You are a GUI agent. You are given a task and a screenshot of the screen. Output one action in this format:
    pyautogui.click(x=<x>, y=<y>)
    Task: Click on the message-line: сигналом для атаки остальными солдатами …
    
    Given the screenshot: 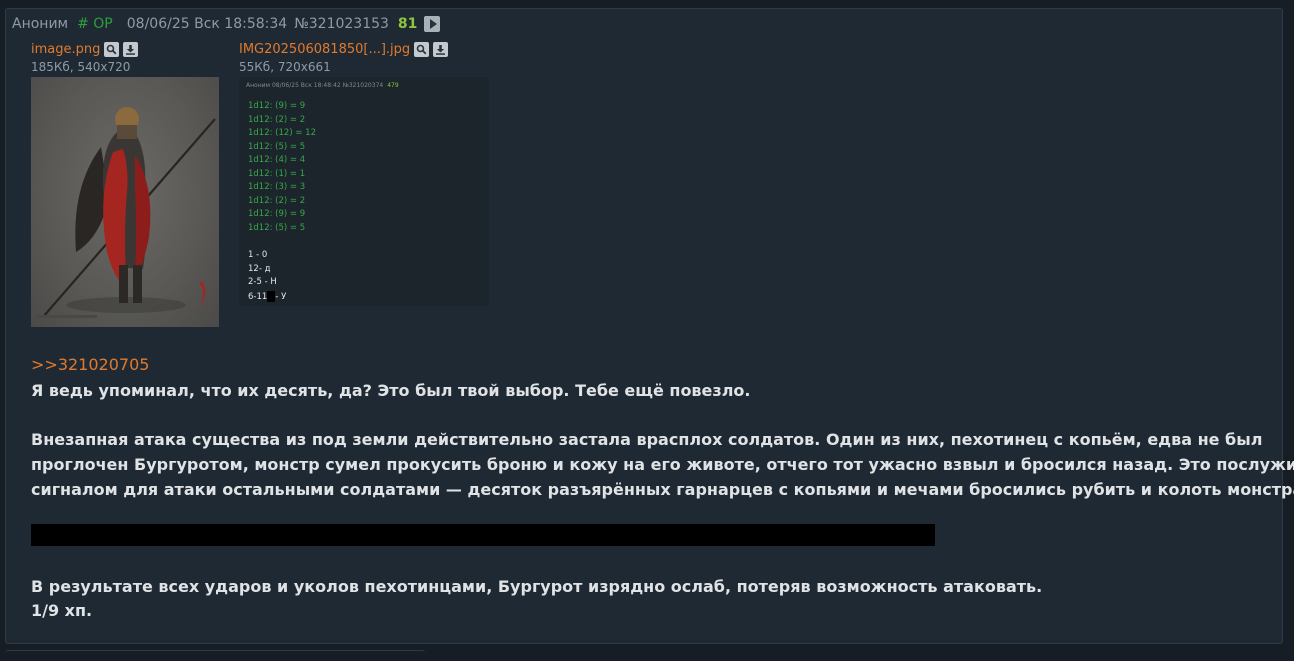 What is the action you would take?
    pyautogui.click(x=662, y=489)
    